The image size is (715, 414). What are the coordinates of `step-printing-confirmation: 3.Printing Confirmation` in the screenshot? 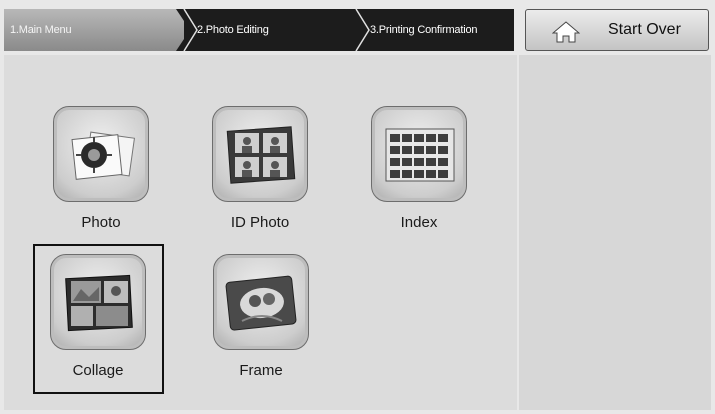 It's located at (424, 30).